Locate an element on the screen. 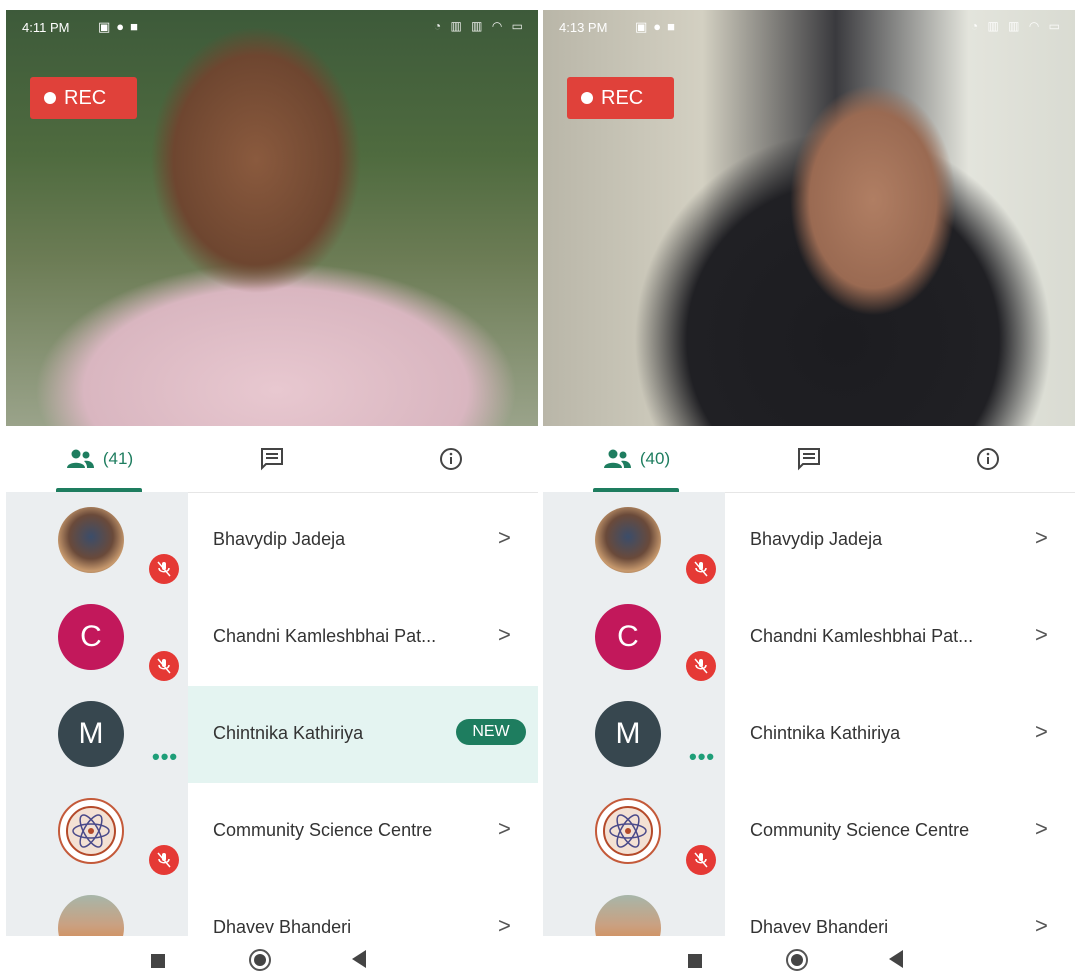  status-bar: 4:11 PM ▣ ● ■ ◔ ▥ ▥ ◠ ▭ is located at coordinates (272, 28).